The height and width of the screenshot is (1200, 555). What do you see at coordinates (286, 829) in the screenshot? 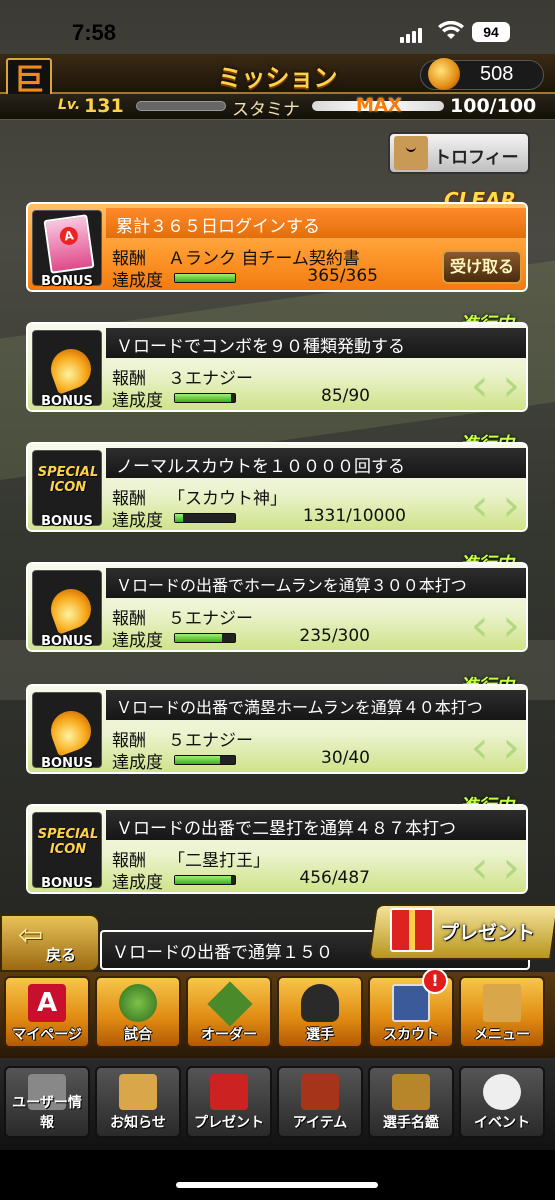
I see `mission-title: Ｖロードの出番で二塁打を通算４８７本打つ` at bounding box center [286, 829].